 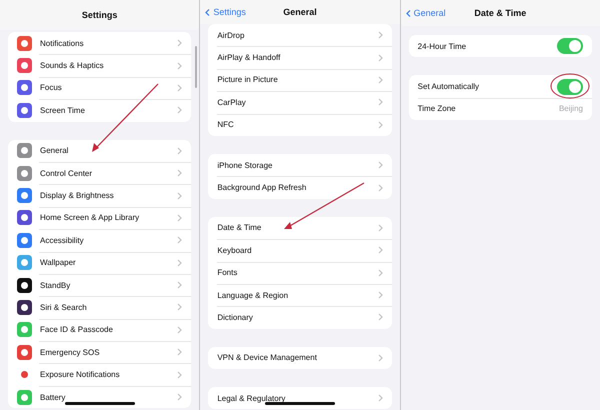 What do you see at coordinates (235, 250) in the screenshot?
I see `row-label: Keyboard` at bounding box center [235, 250].